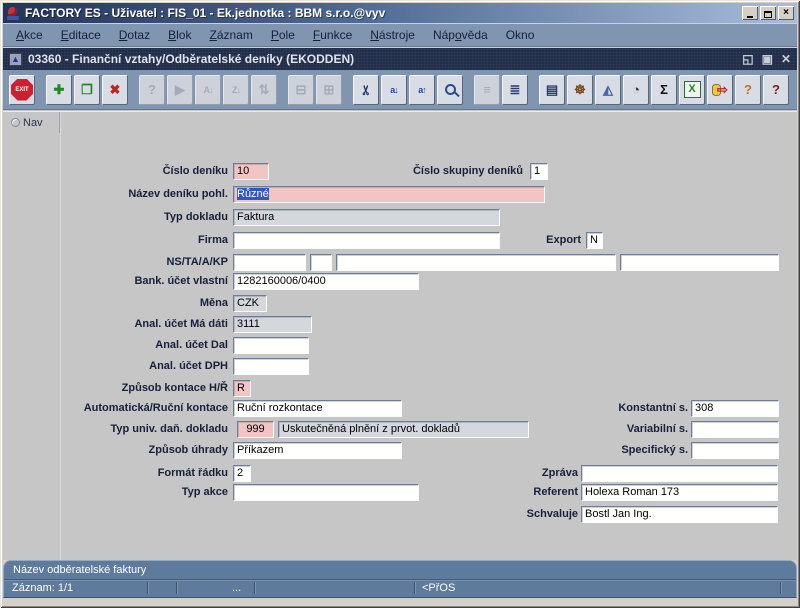 The width and height of the screenshot is (800, 608). What do you see at coordinates (392, 35) in the screenshot?
I see `menu-nastroje: Nástroje` at bounding box center [392, 35].